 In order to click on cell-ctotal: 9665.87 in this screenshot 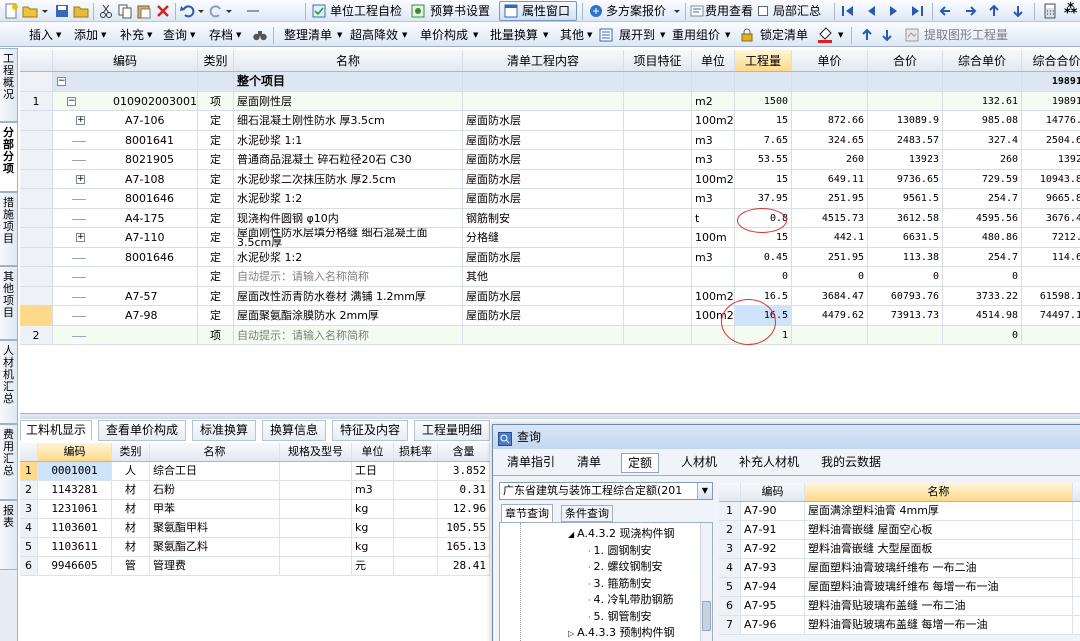, I will do `click(1051, 198)`.